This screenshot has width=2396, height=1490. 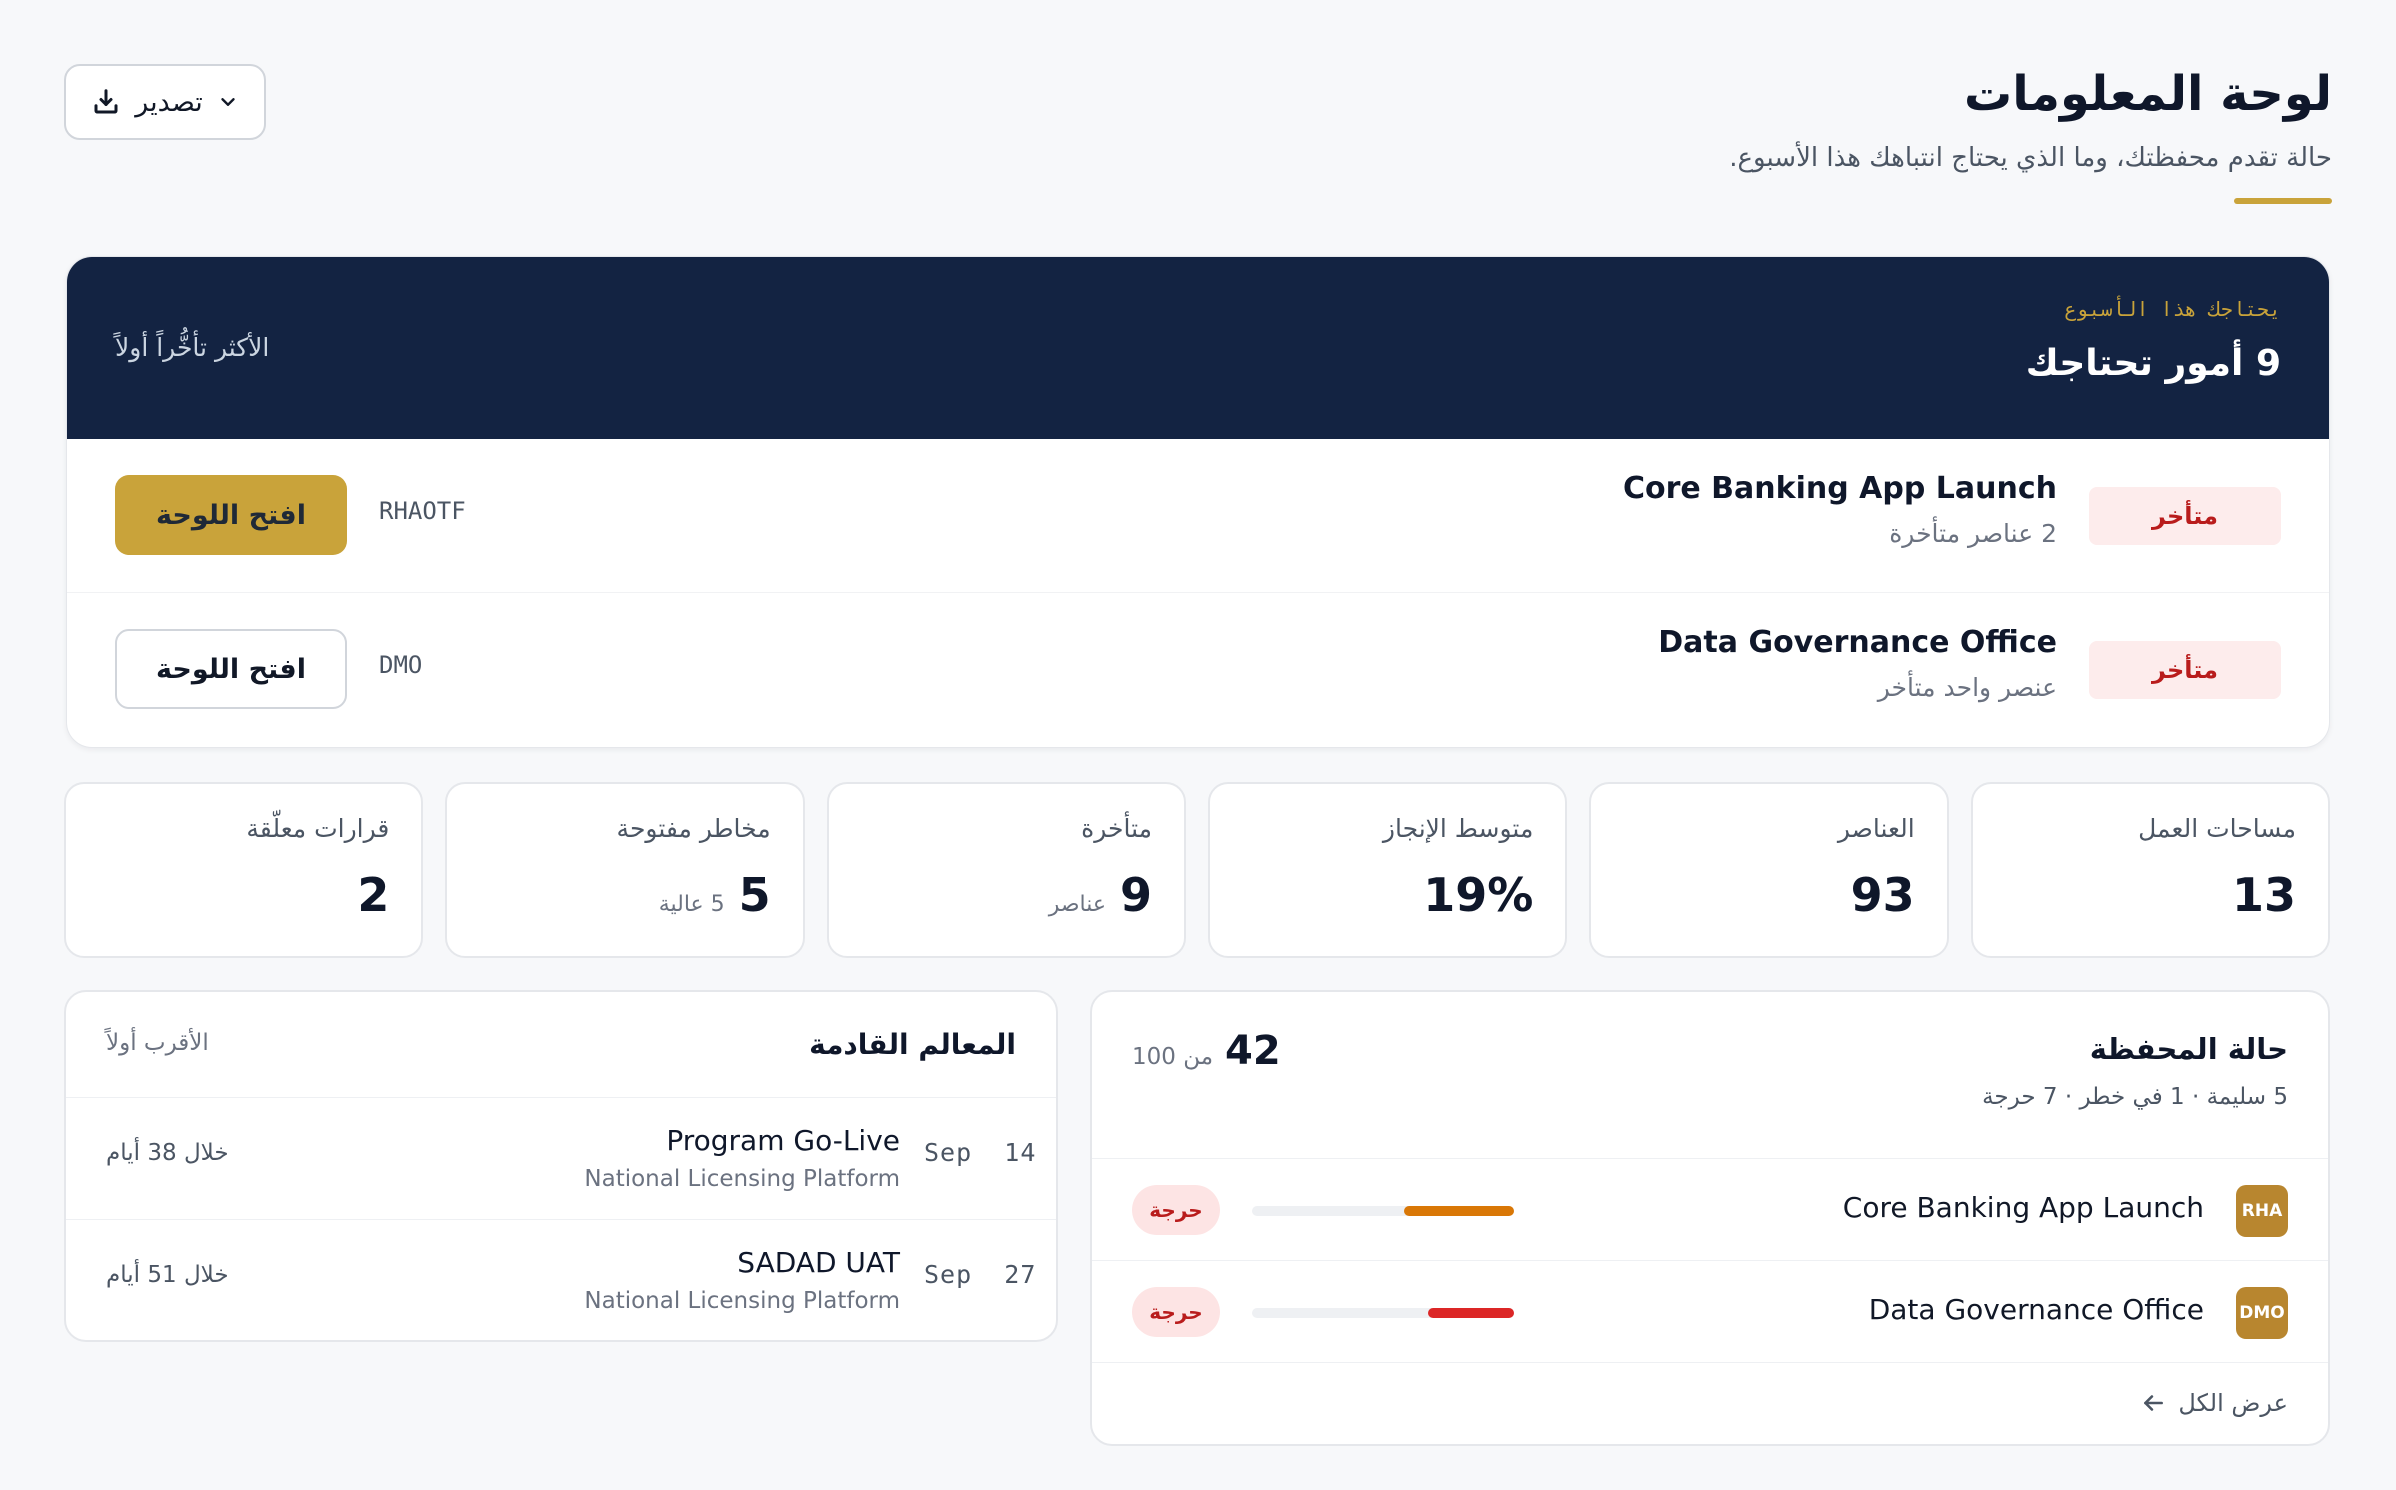 What do you see at coordinates (228, 102) in the screenshot?
I see `chevron-down-icon` at bounding box center [228, 102].